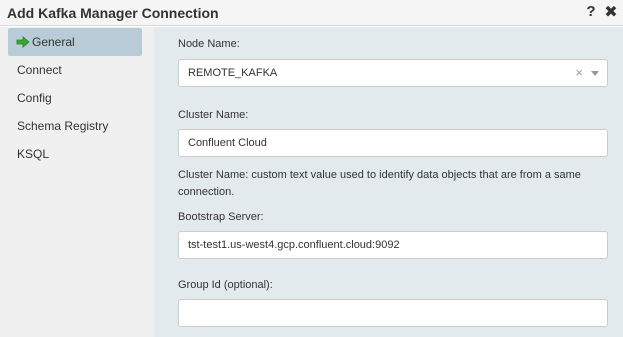  Describe the element at coordinates (63, 126) in the screenshot. I see `sidebar-item-label: Schema Registry` at that location.